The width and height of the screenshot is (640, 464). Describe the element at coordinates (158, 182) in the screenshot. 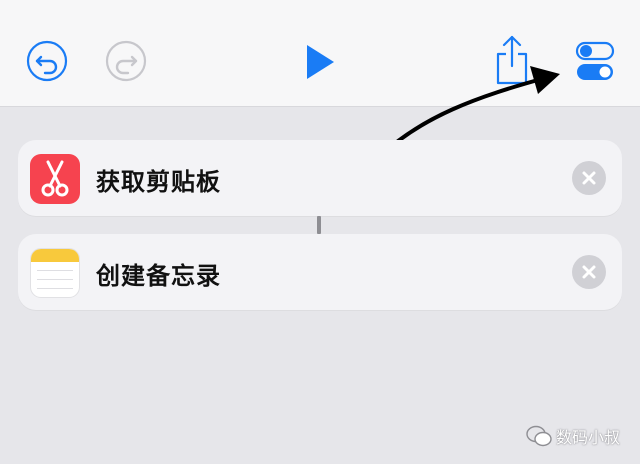

I see `action-label: 获取剪贴板` at that location.